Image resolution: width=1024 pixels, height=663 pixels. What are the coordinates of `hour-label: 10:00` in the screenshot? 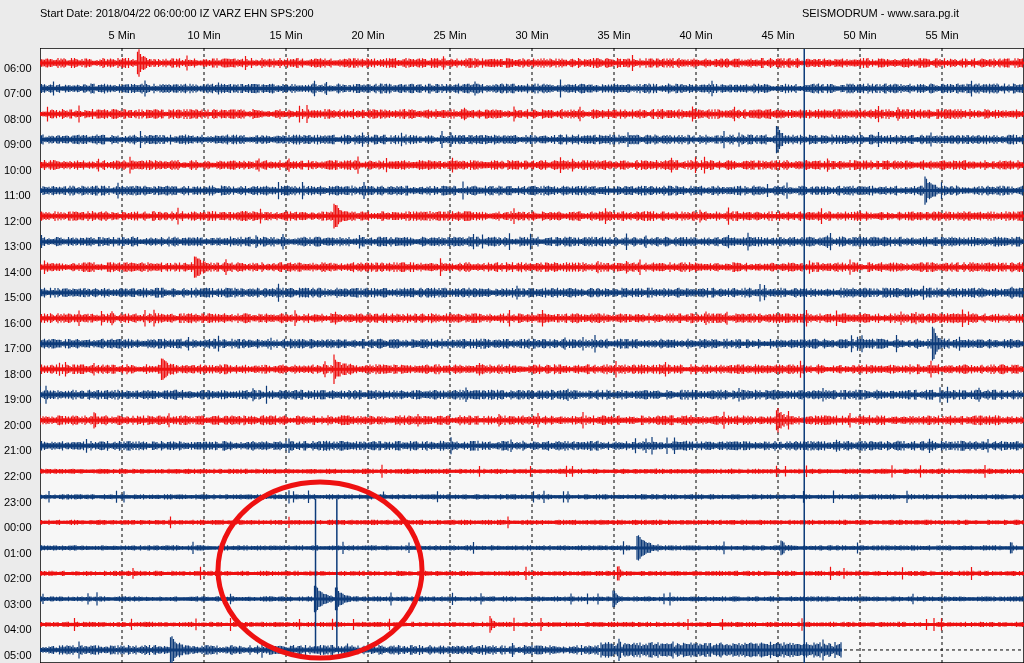 It's located at (18, 169).